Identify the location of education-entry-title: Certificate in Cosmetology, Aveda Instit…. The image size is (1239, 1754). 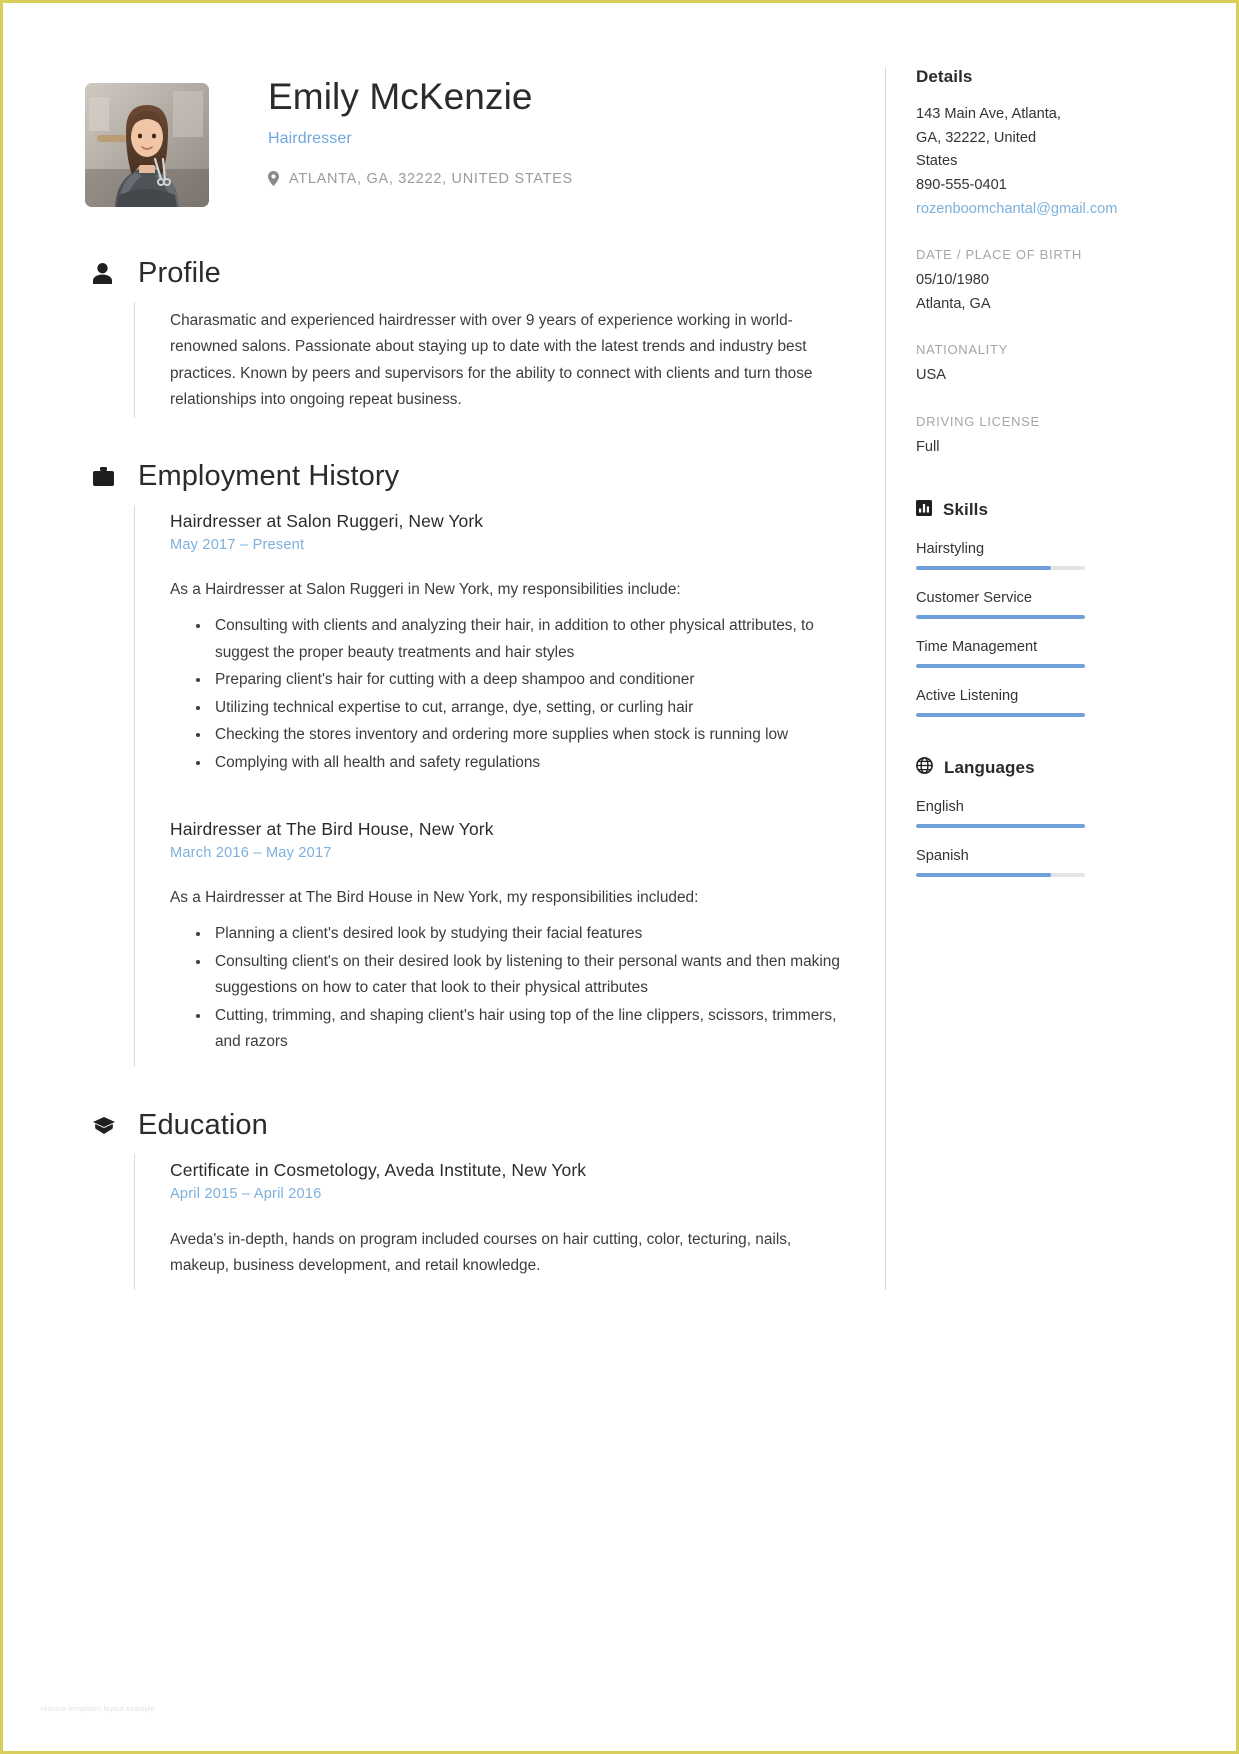
(378, 1169).